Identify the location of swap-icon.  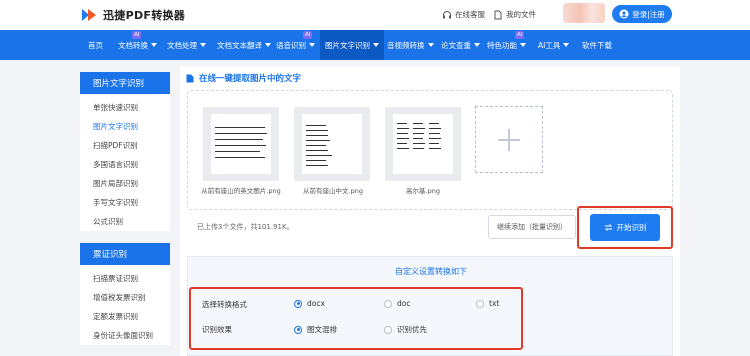
(608, 227).